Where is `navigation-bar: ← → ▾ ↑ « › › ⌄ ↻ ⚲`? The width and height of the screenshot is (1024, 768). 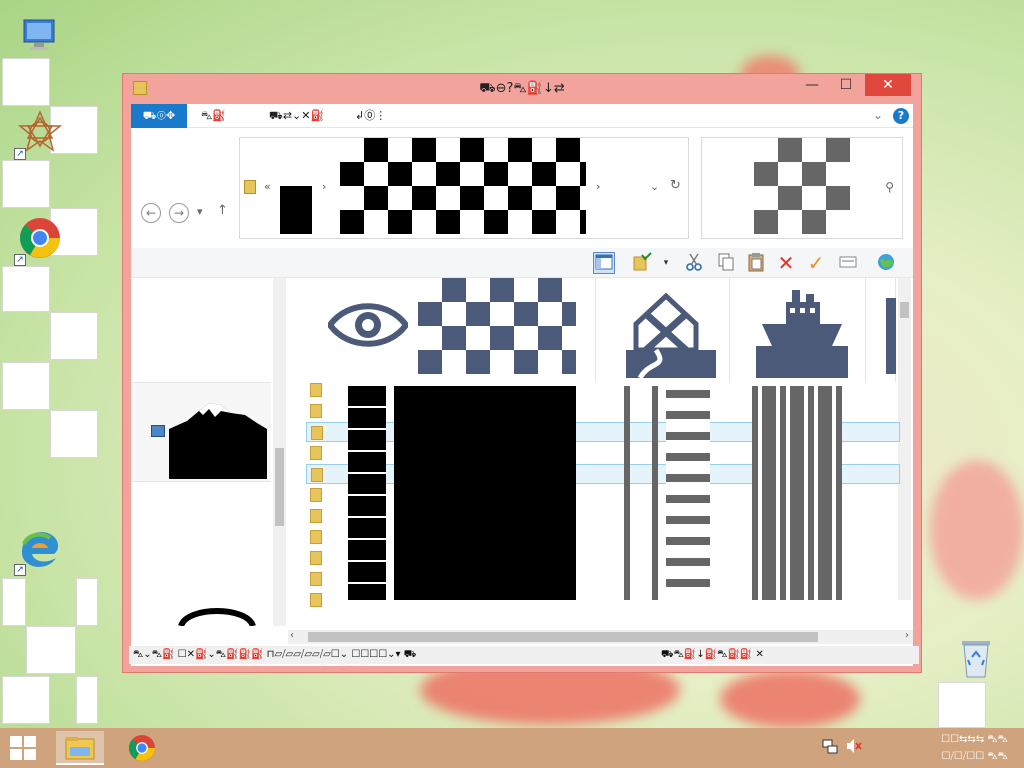 navigation-bar: ← → ▾ ↑ « › › ⌄ ↻ ⚲ is located at coordinates (522, 188).